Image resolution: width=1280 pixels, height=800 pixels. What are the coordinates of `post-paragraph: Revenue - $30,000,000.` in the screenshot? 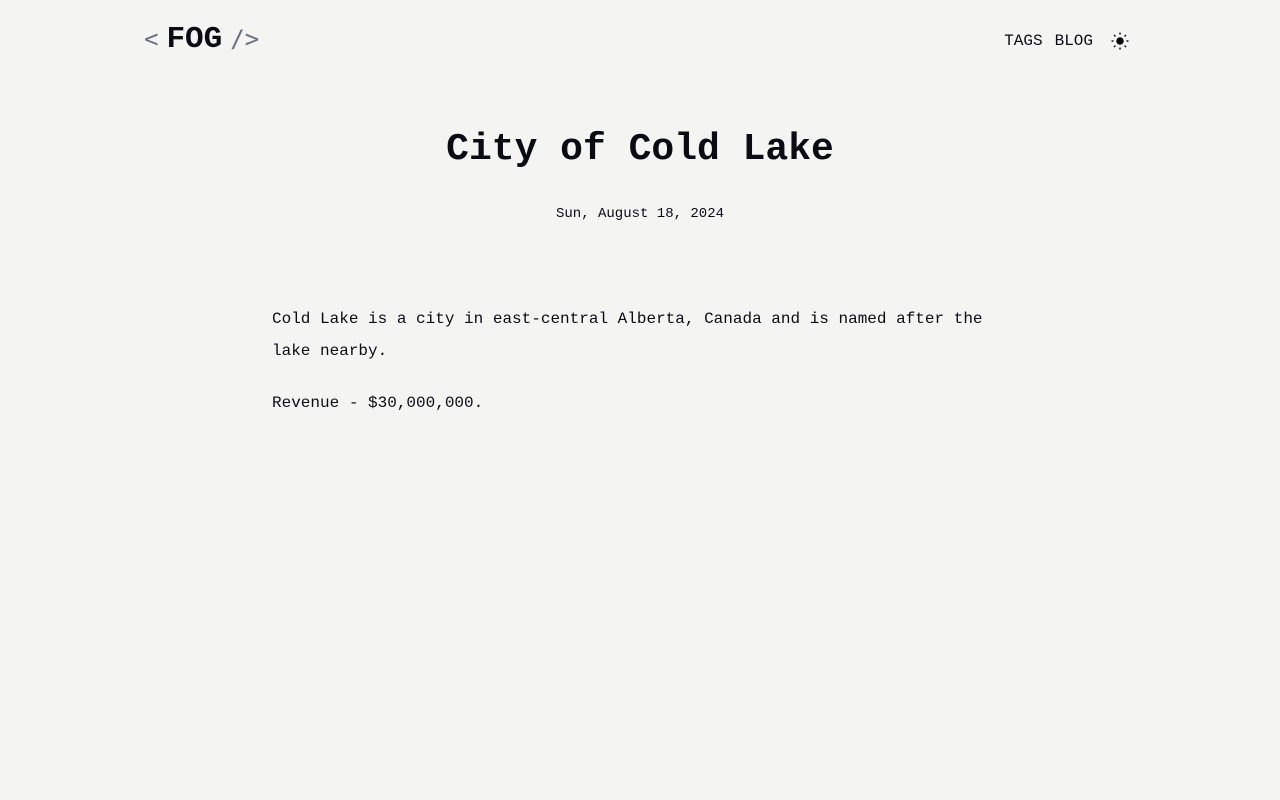 It's located at (378, 403).